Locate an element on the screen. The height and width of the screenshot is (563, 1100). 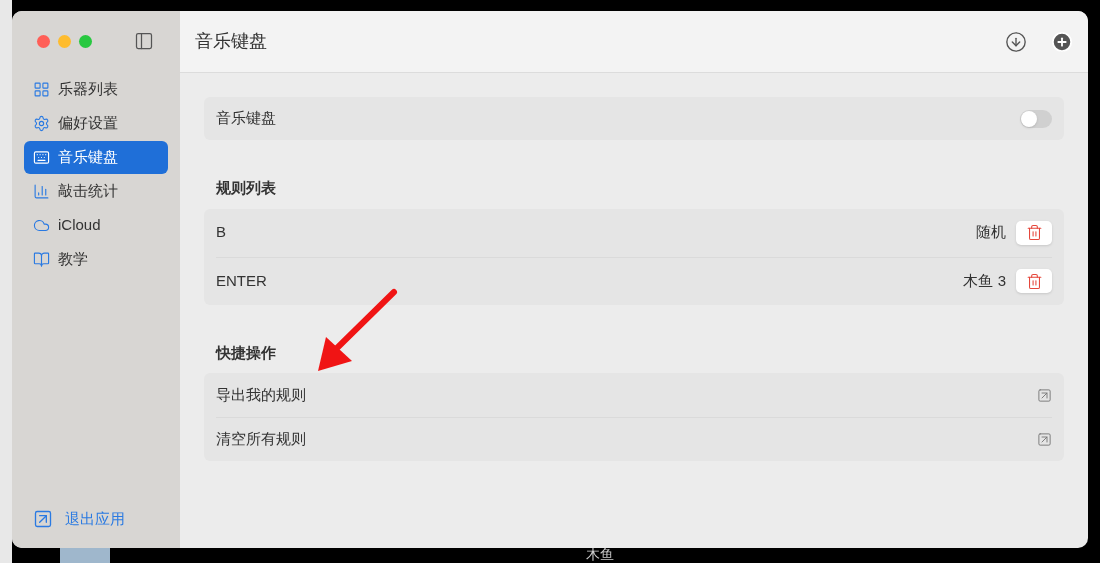
row-label: 音乐键盘 is located at coordinates (246, 118).